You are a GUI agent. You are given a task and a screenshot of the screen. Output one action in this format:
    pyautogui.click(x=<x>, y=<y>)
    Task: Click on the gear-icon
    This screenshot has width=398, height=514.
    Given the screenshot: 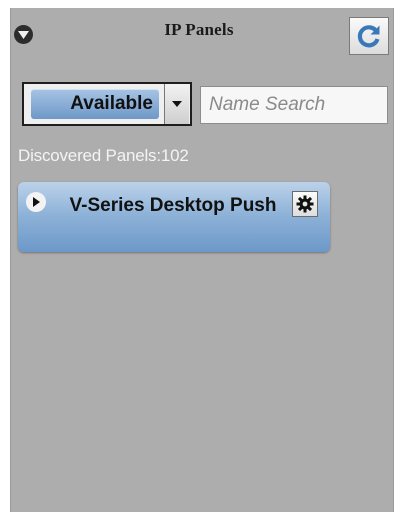 What is the action you would take?
    pyautogui.click(x=305, y=204)
    